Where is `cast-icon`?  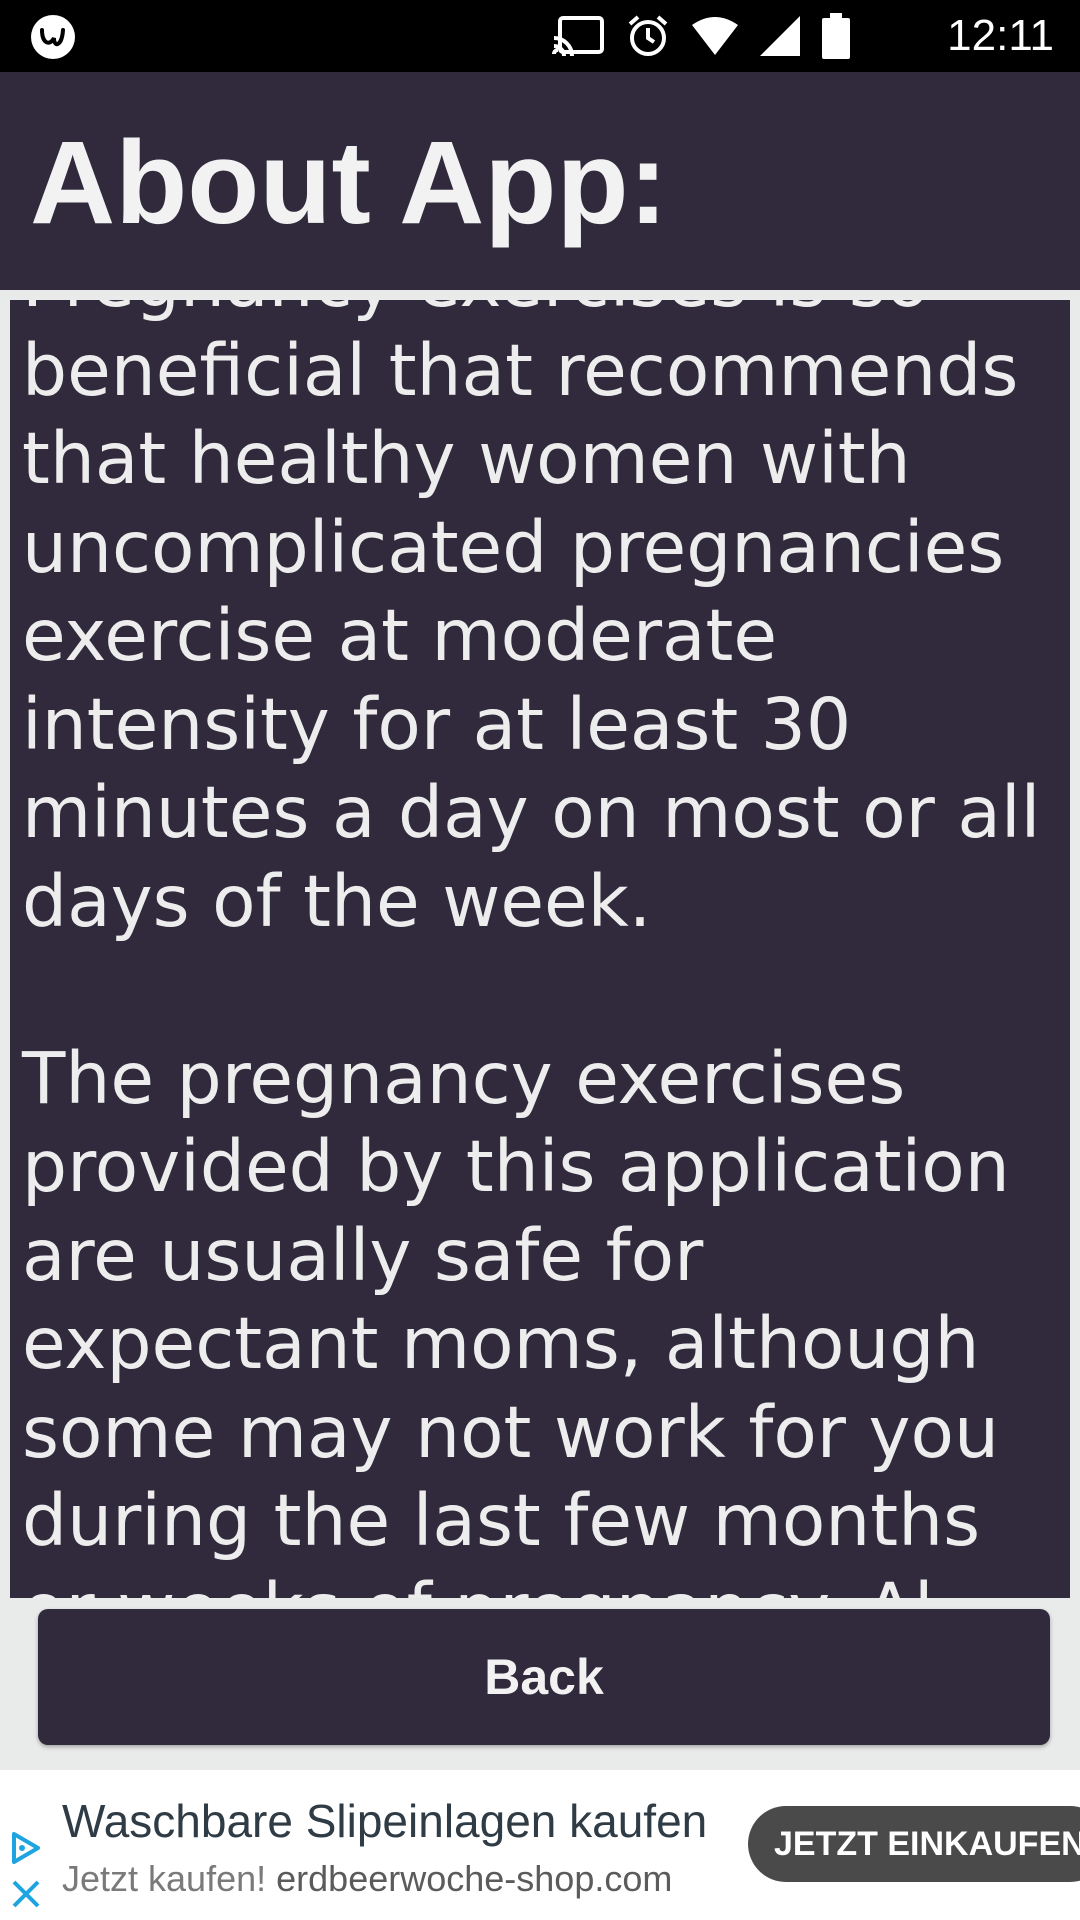
cast-icon is located at coordinates (578, 36).